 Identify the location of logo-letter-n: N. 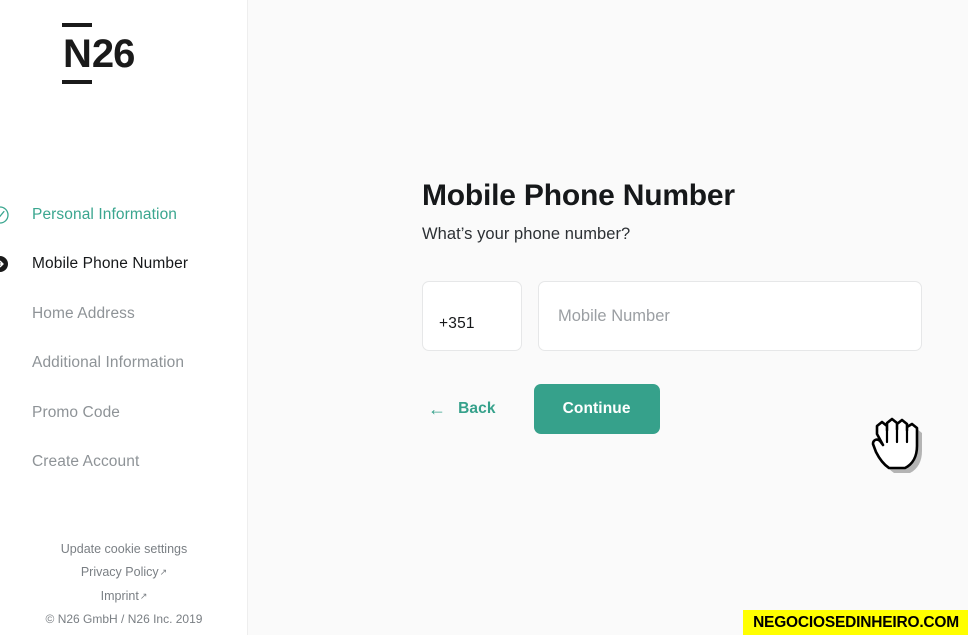
(77, 53).